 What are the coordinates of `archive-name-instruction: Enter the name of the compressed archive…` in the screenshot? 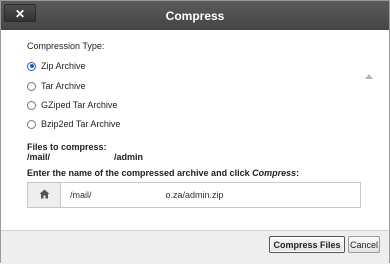 It's located at (163, 173).